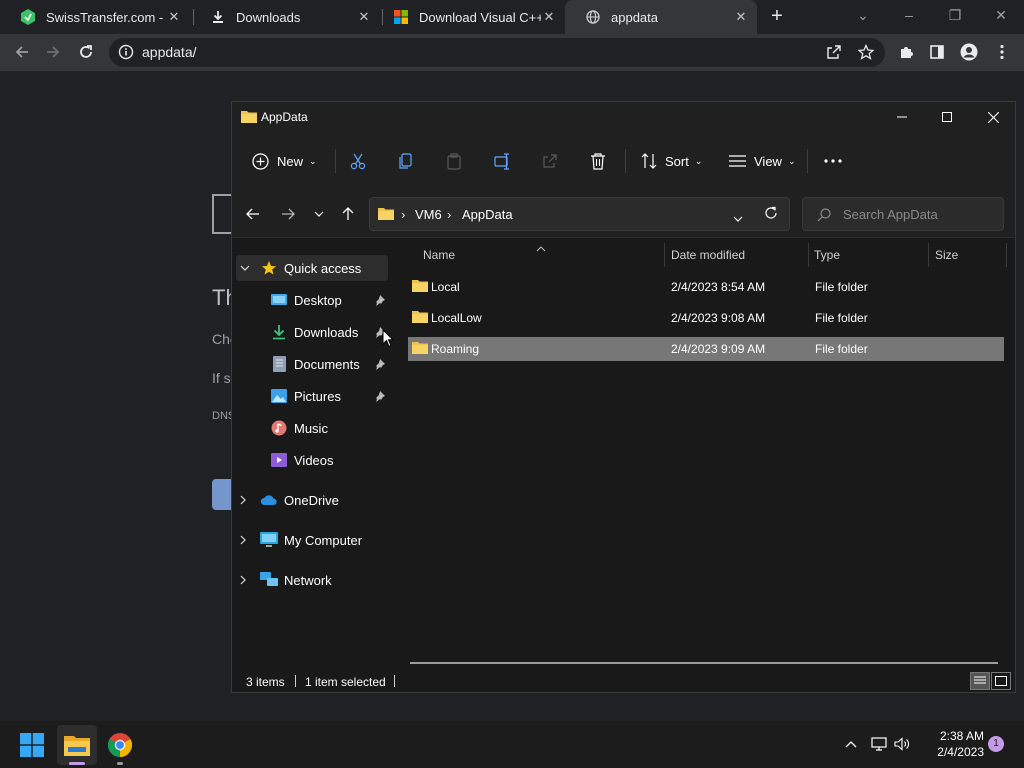 This screenshot has height=768, width=1024. What do you see at coordinates (718, 287) in the screenshot?
I see `file-date: 2/4/2023 8:54 AM` at bounding box center [718, 287].